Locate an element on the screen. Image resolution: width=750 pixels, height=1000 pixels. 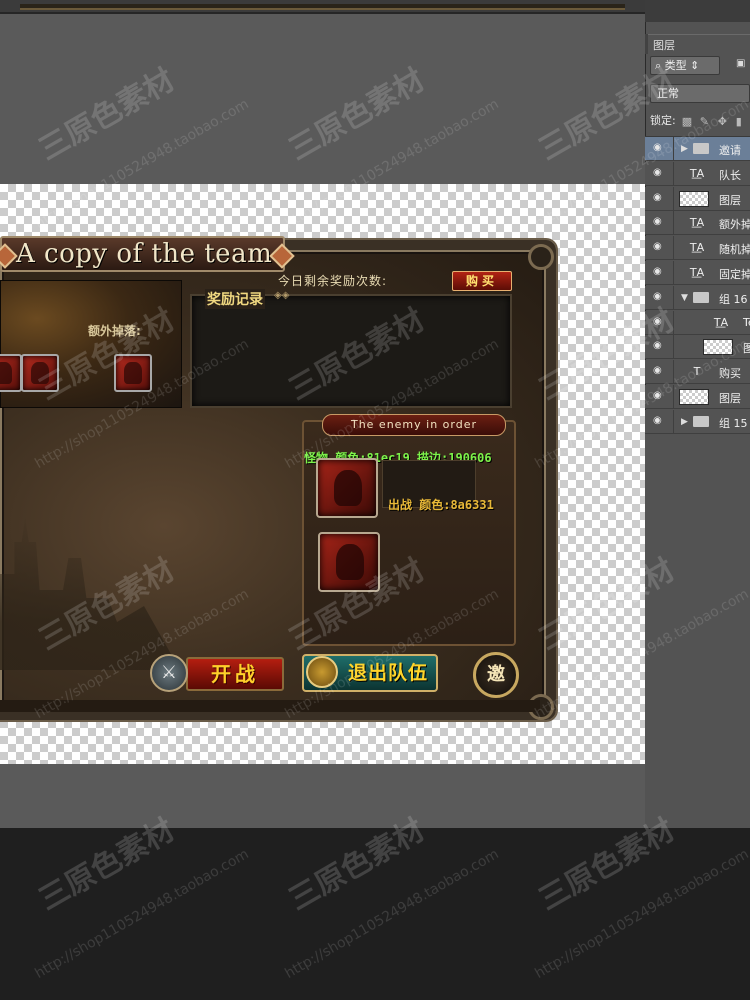
layer-row: ◉ T͟A 固定掉 is located at coordinates (697, 273).